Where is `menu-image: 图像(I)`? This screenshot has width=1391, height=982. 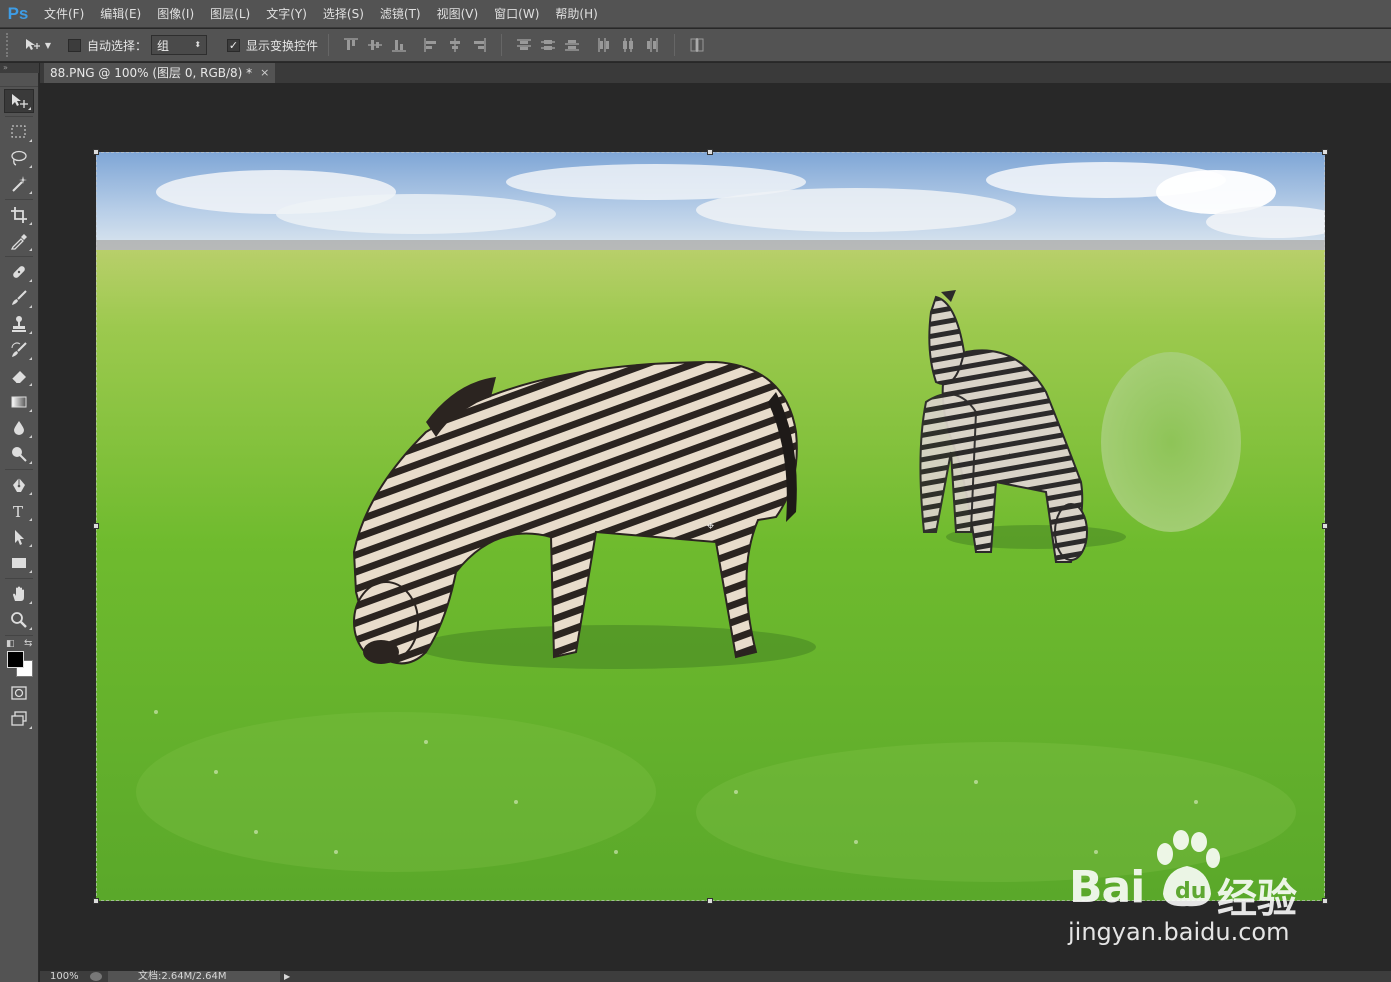 menu-image: 图像(I) is located at coordinates (175, 14).